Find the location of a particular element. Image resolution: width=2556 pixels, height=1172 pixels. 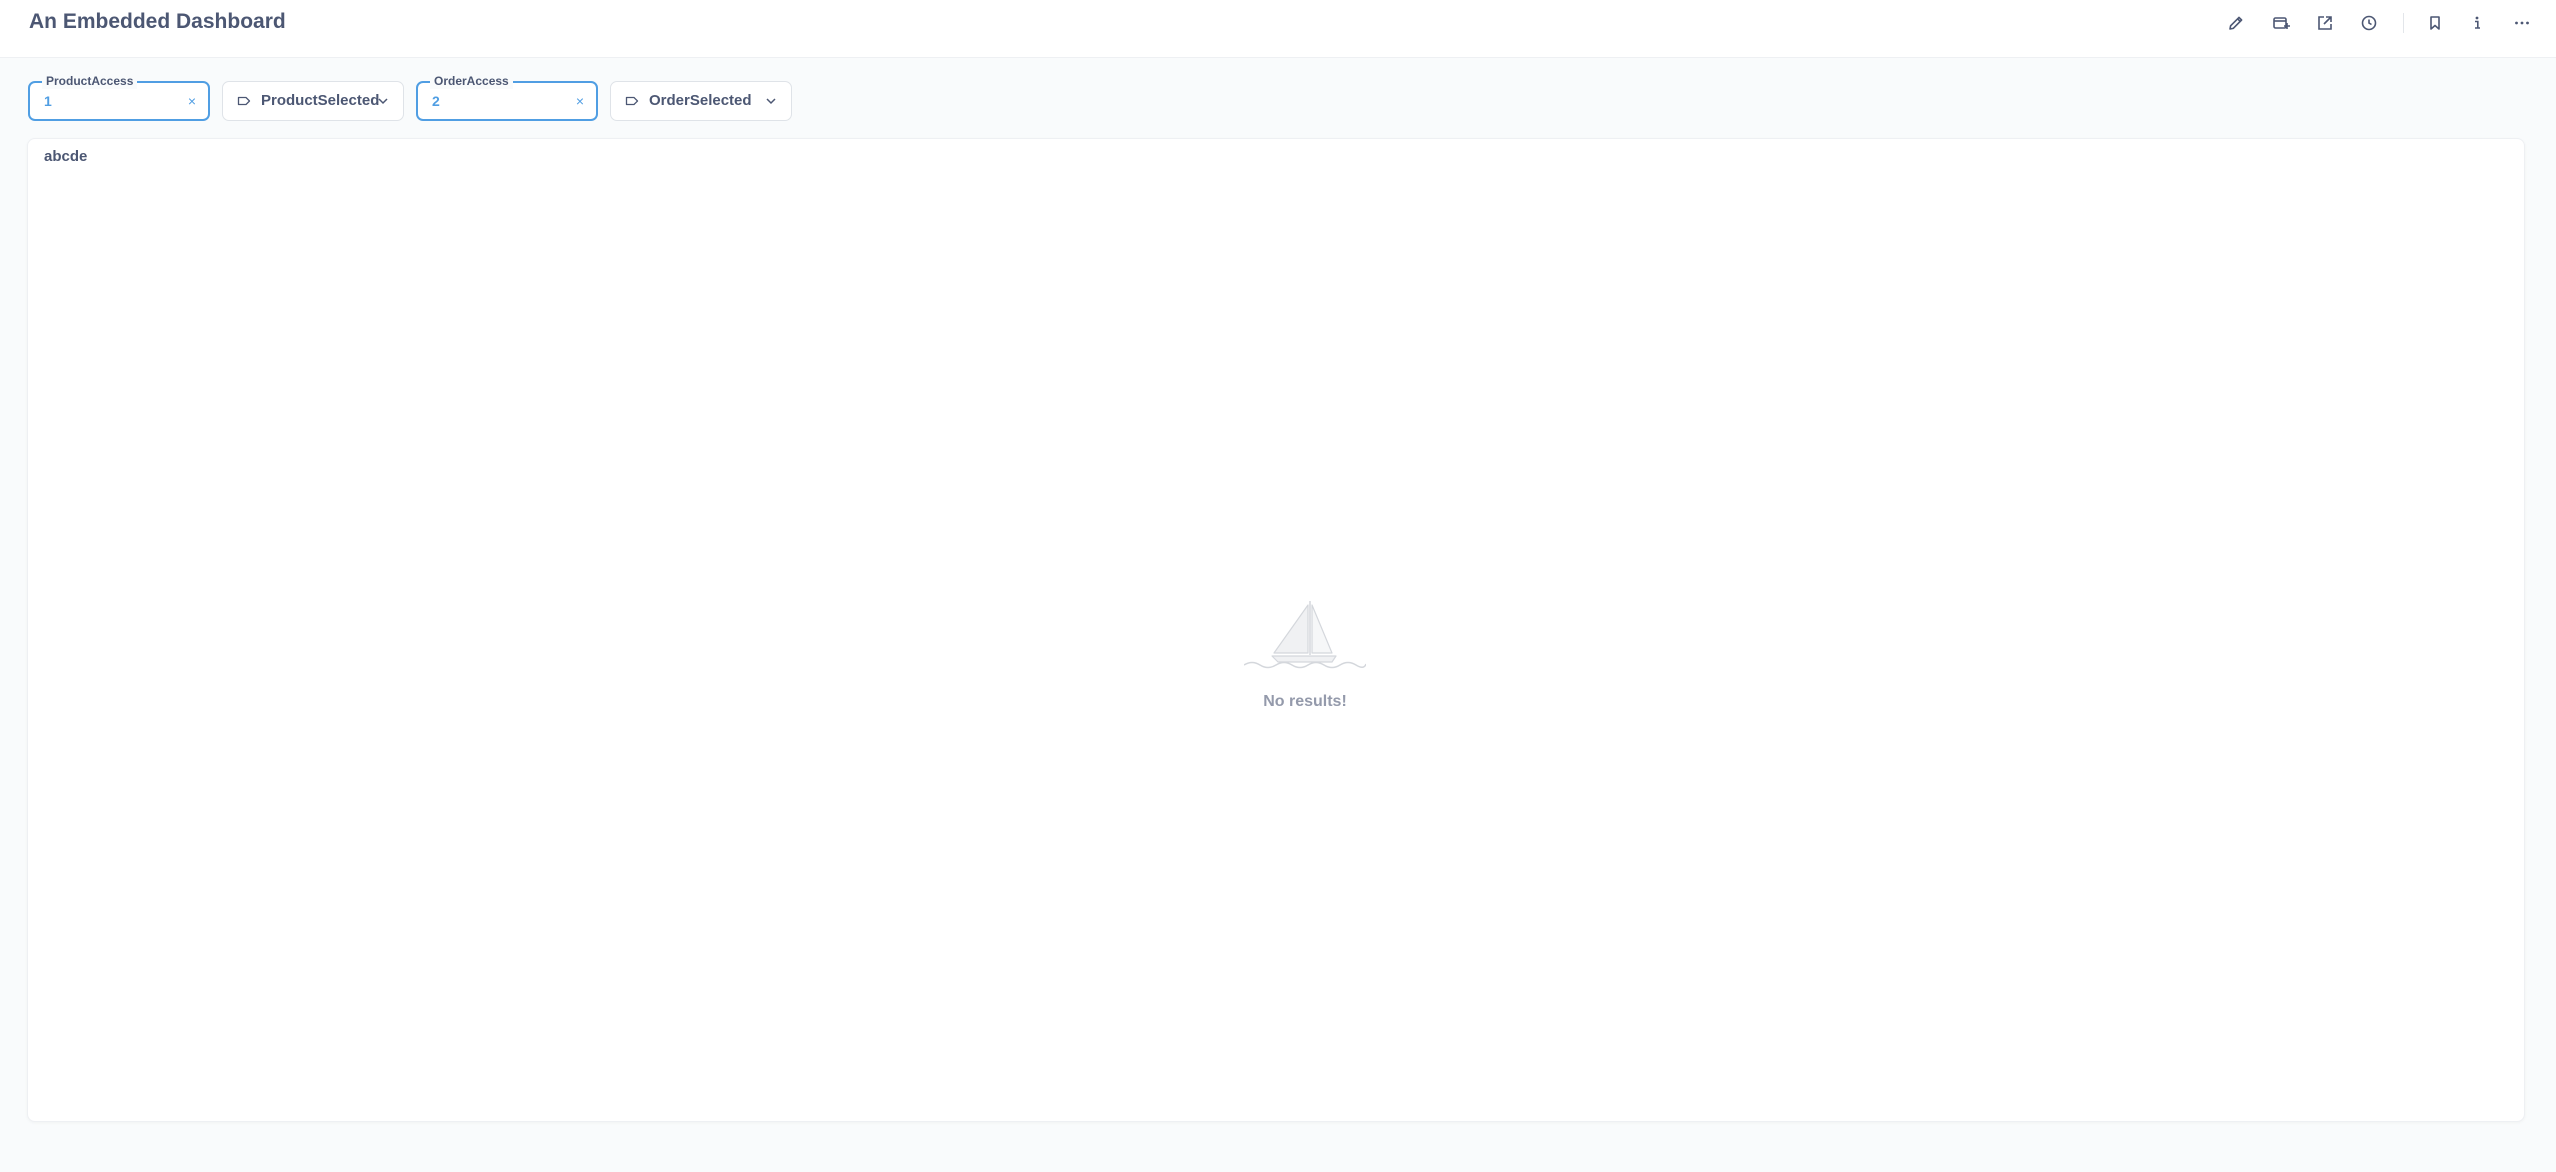

product-selected-filter: ProductSelected is located at coordinates (313, 101).